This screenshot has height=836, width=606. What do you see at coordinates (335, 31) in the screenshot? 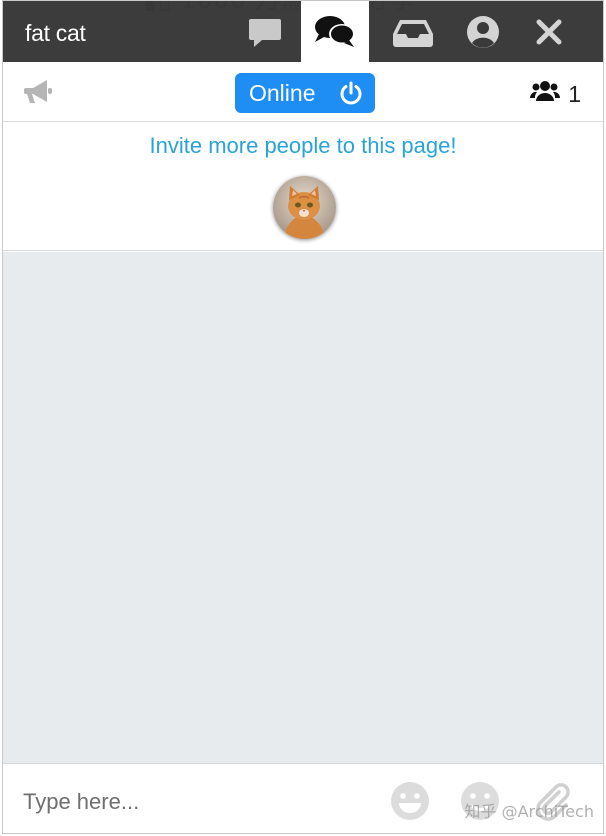
I see `comments-icon` at bounding box center [335, 31].